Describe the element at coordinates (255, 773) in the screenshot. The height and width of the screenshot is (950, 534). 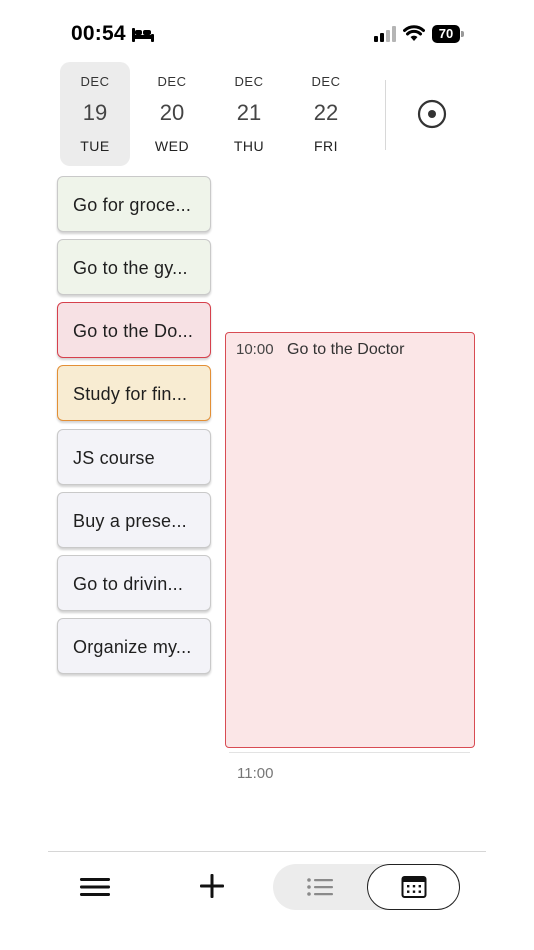
I see `hour-label: 11:00` at that location.